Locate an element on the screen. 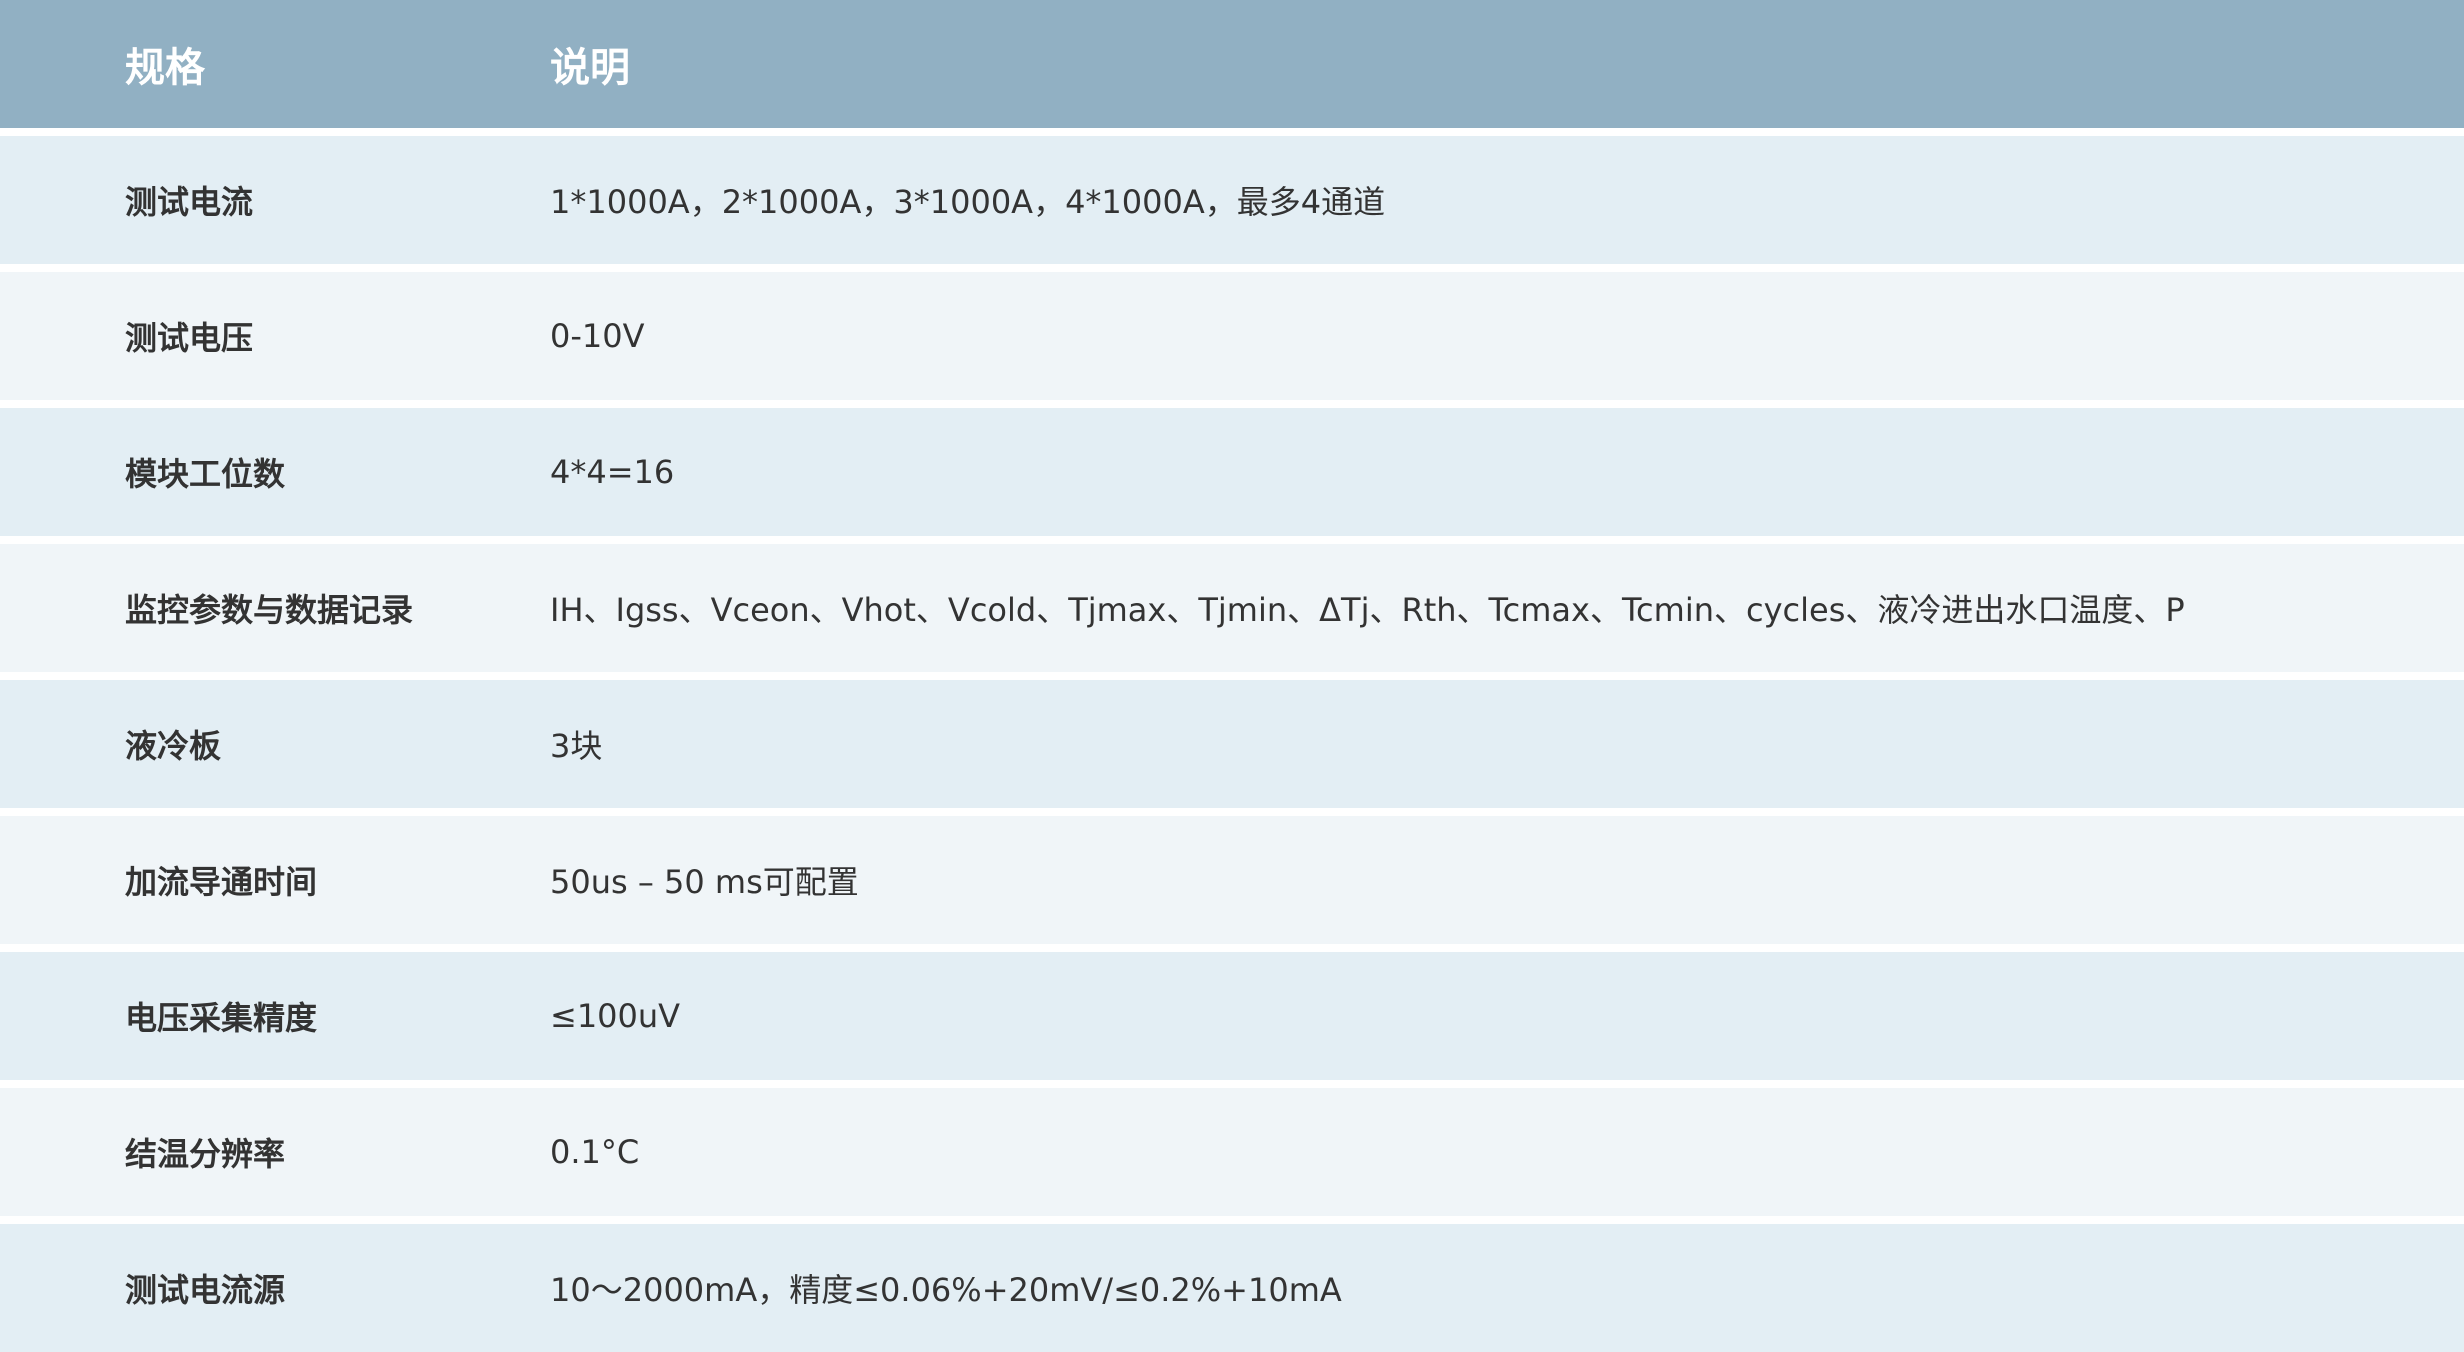 The height and width of the screenshot is (1352, 2464). row-spec: 电压采集精度 is located at coordinates (221, 1018).